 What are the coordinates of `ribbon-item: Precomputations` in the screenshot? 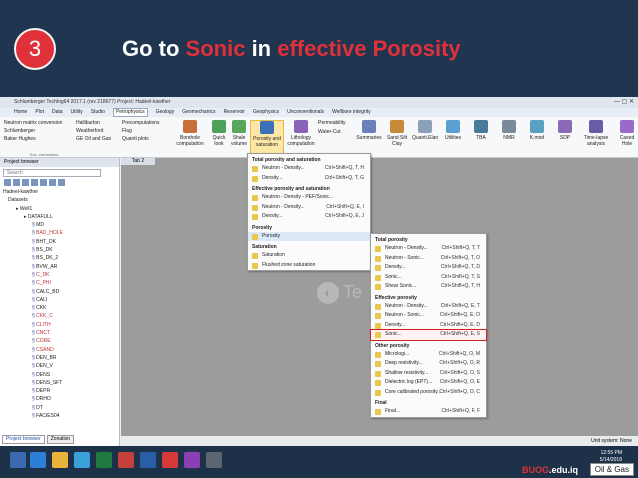 It's located at (141, 123).